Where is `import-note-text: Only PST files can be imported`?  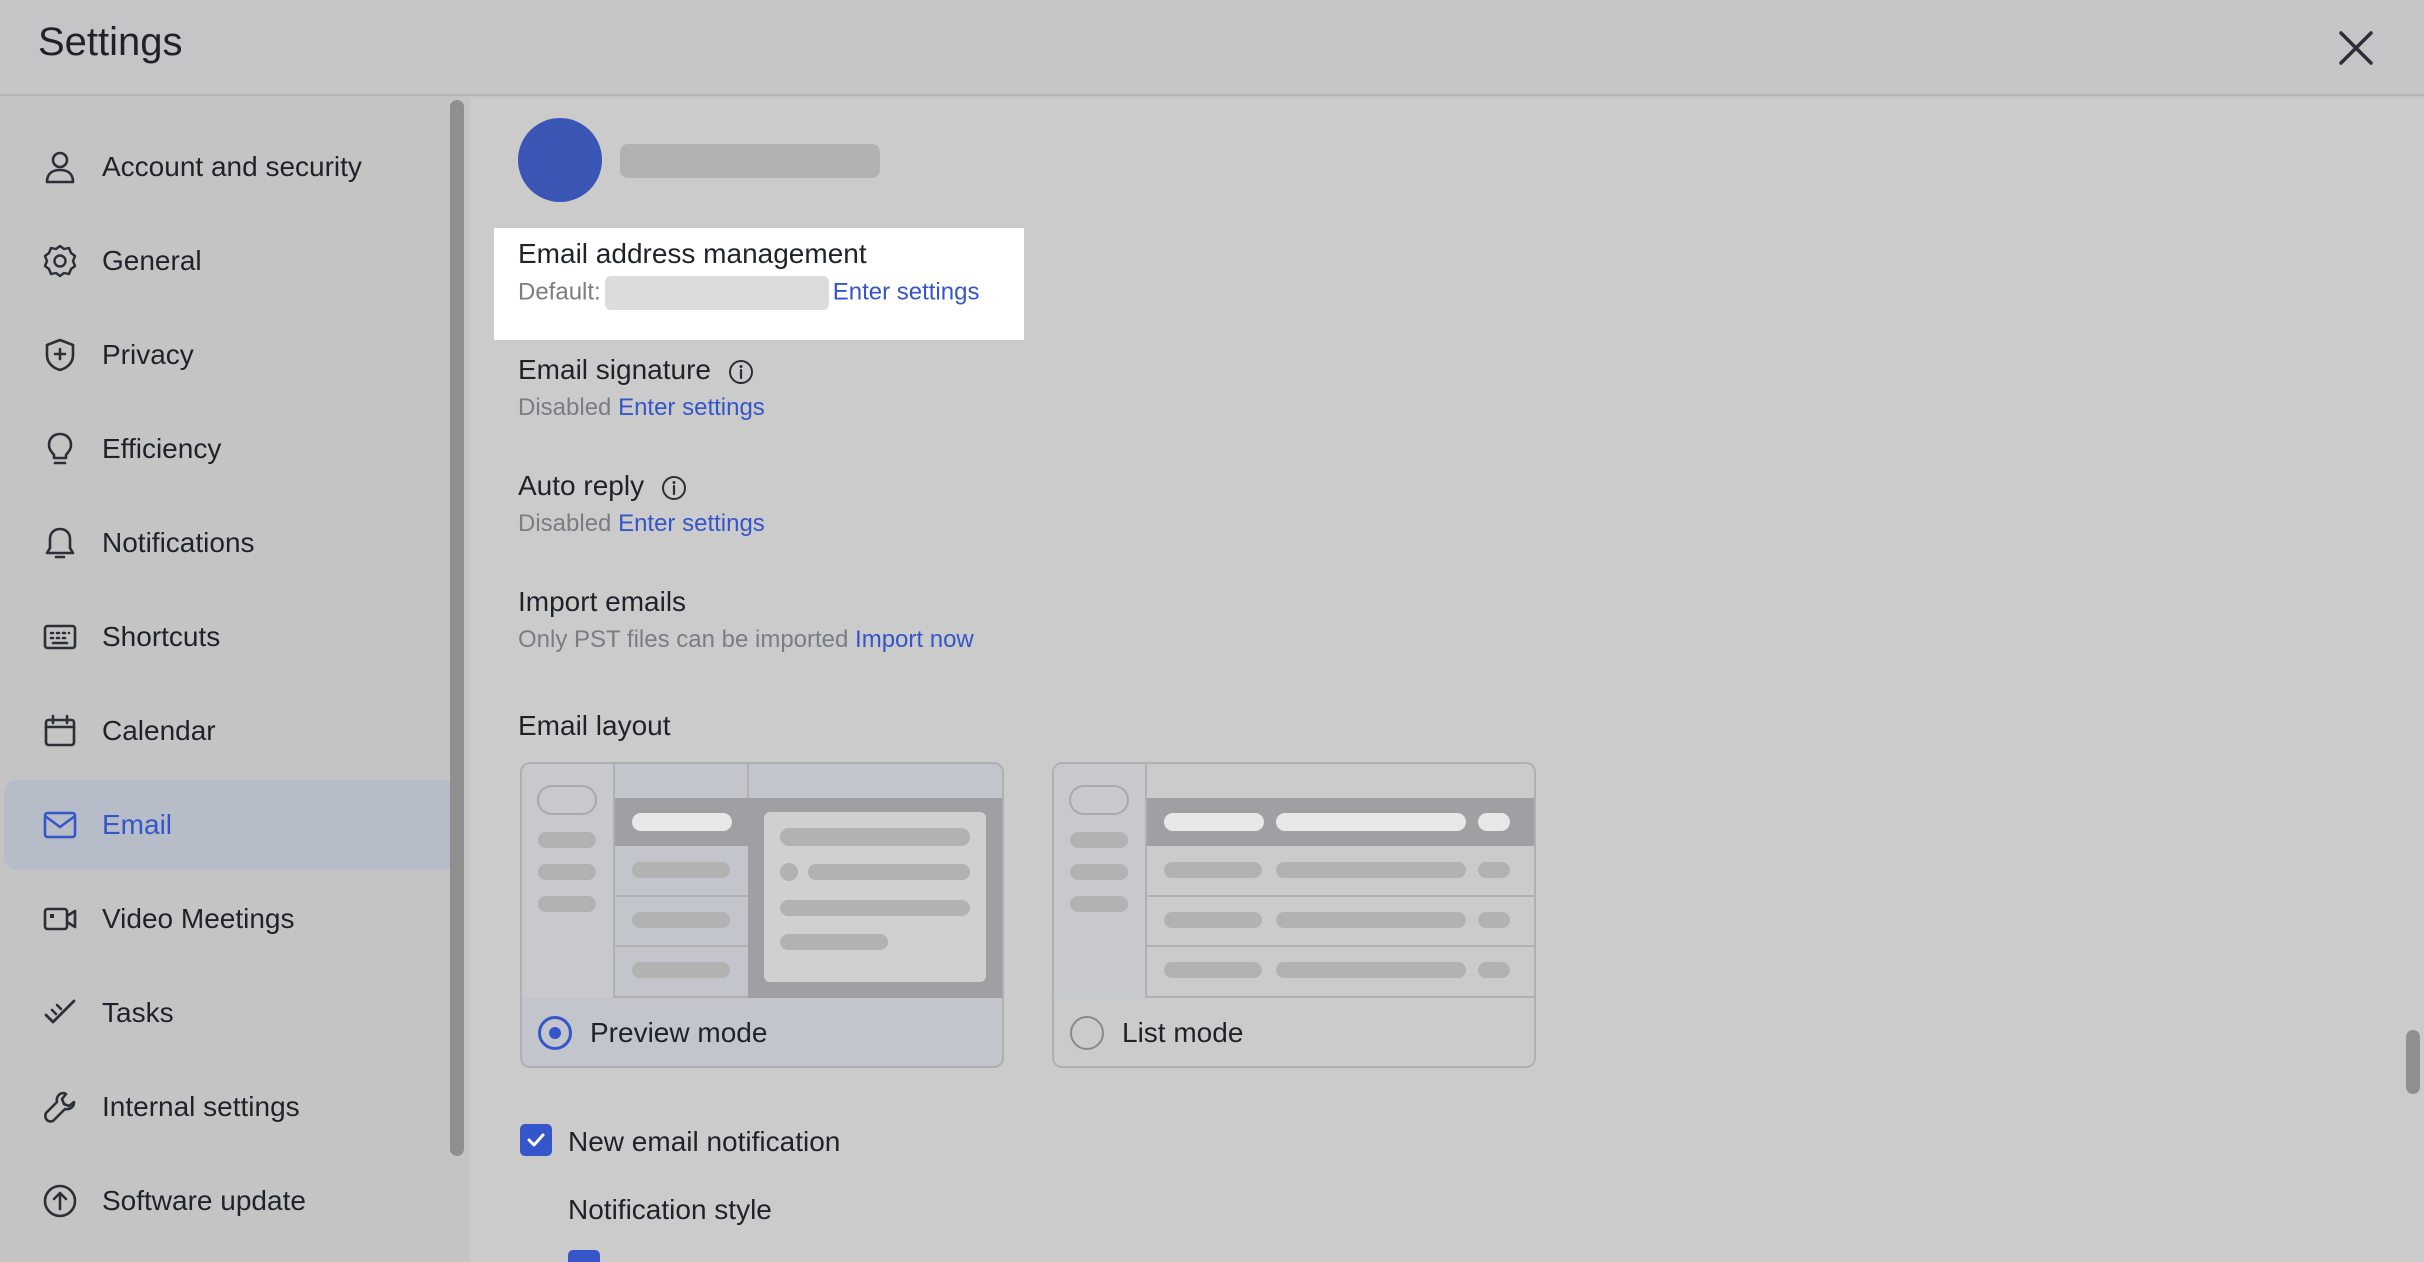 import-note-text: Only PST files can be imported is located at coordinates (683, 639).